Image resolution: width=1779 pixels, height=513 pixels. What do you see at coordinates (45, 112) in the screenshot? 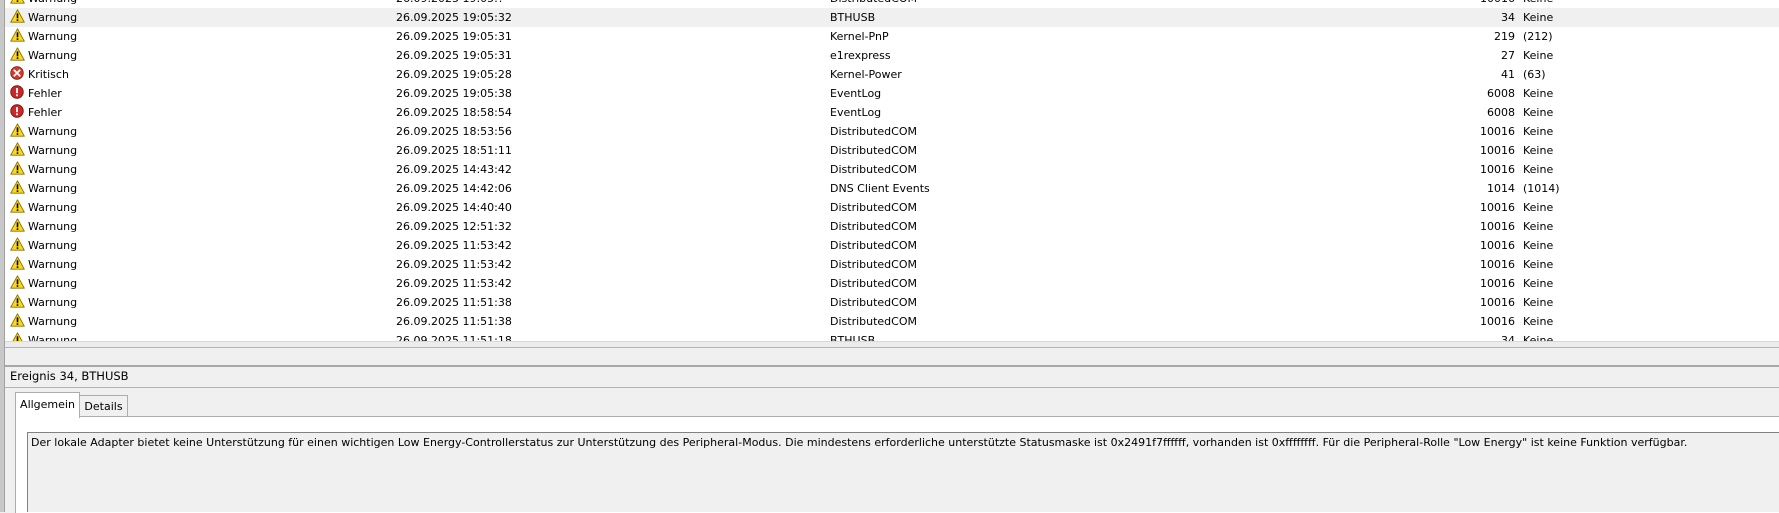
I see `level-text: Fehler` at bounding box center [45, 112].